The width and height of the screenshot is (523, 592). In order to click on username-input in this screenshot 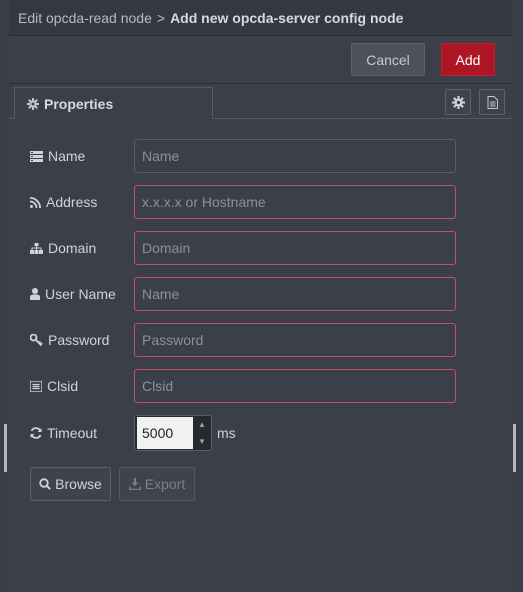, I will do `click(295, 294)`.